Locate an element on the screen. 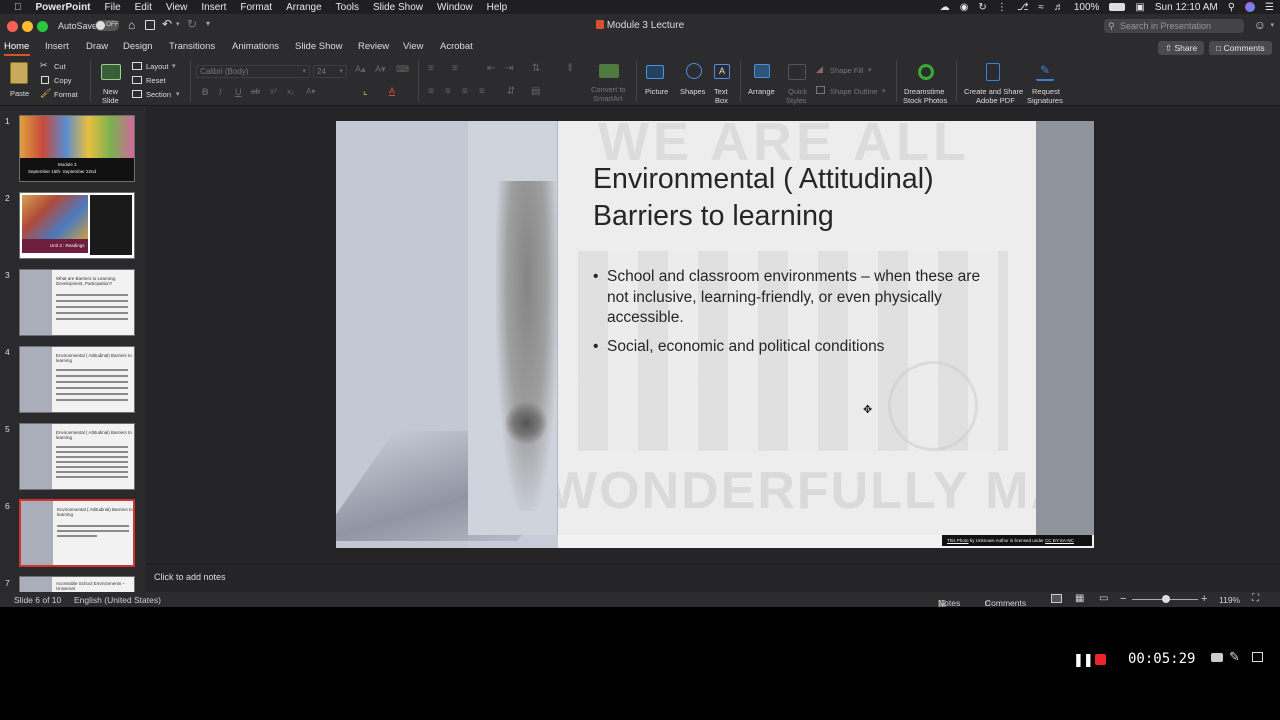  quick-styles-button: Quick Styles is located at coordinates (798, 82).